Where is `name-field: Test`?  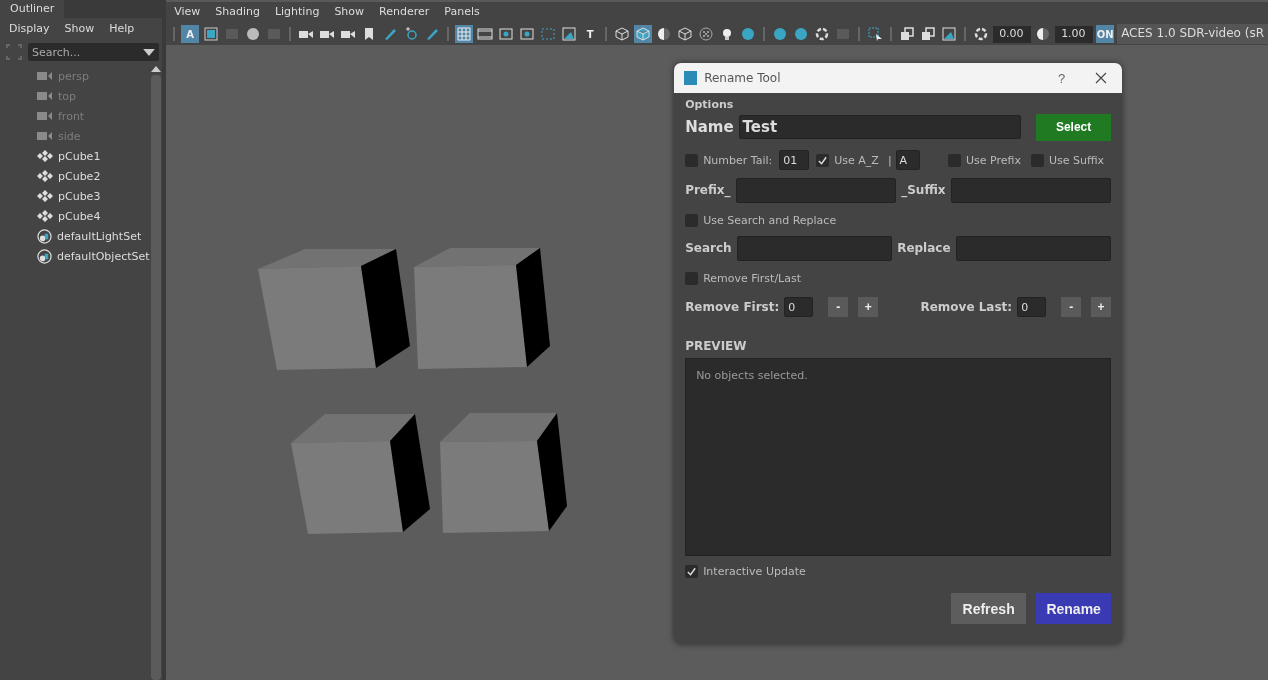 name-field: Test is located at coordinates (880, 127).